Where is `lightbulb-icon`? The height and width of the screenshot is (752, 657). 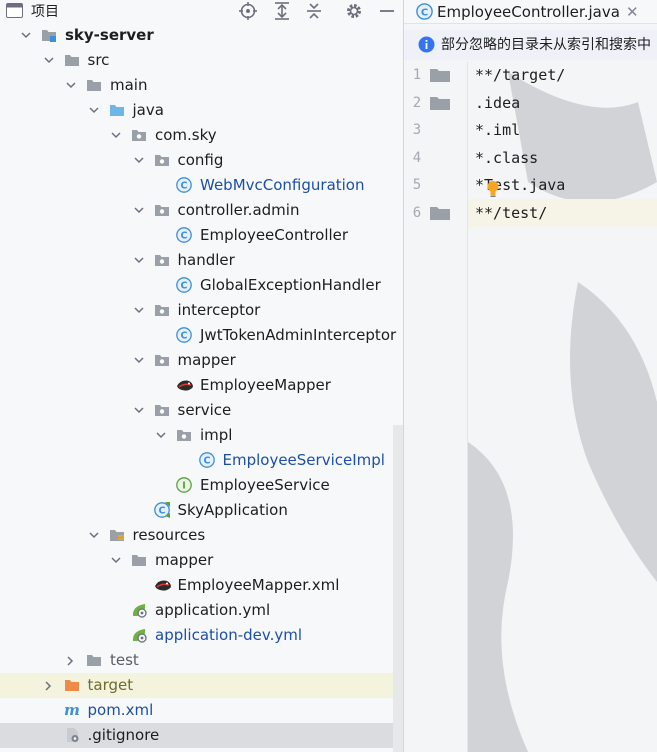
lightbulb-icon is located at coordinates (493, 191).